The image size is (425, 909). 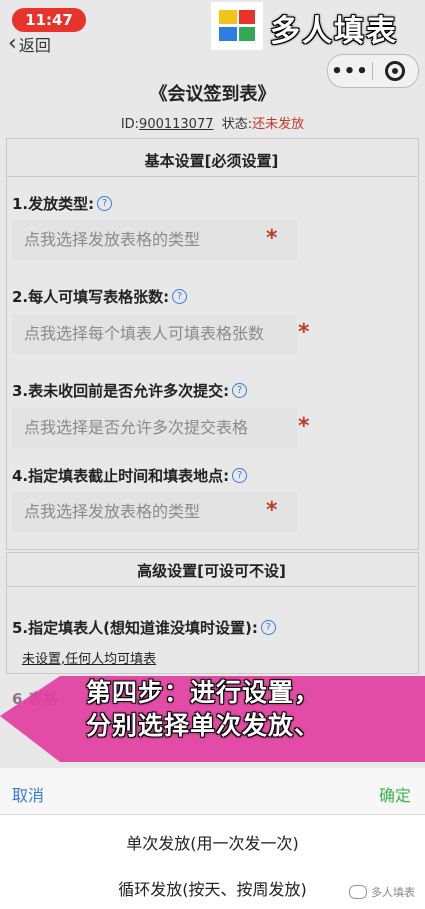 What do you see at coordinates (212, 791) in the screenshot?
I see `picker-toolbar: 取消 确定` at bounding box center [212, 791].